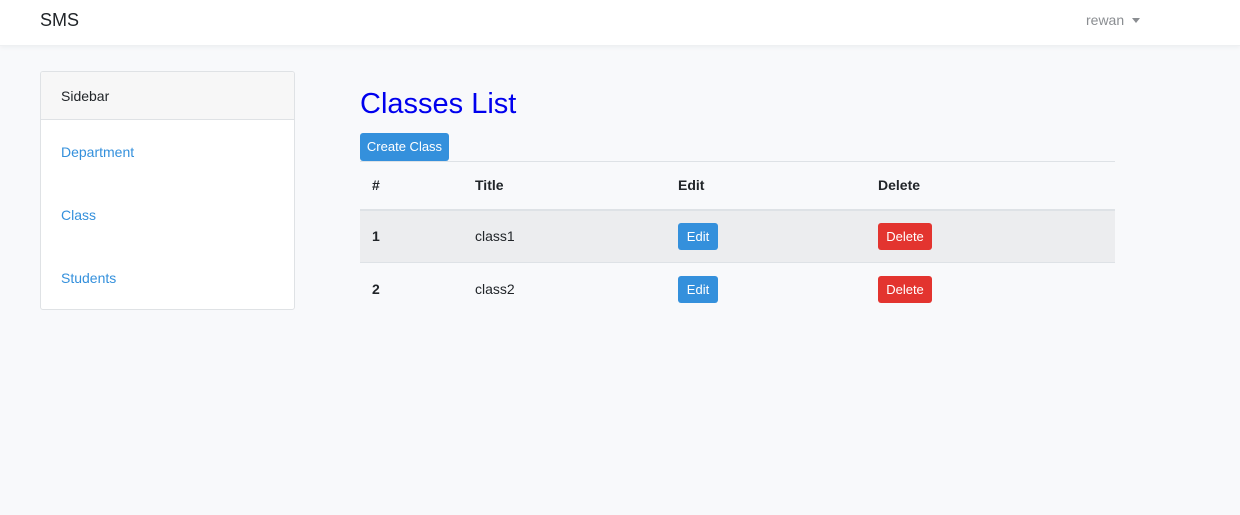  I want to click on header-edit: Edit, so click(766, 186).